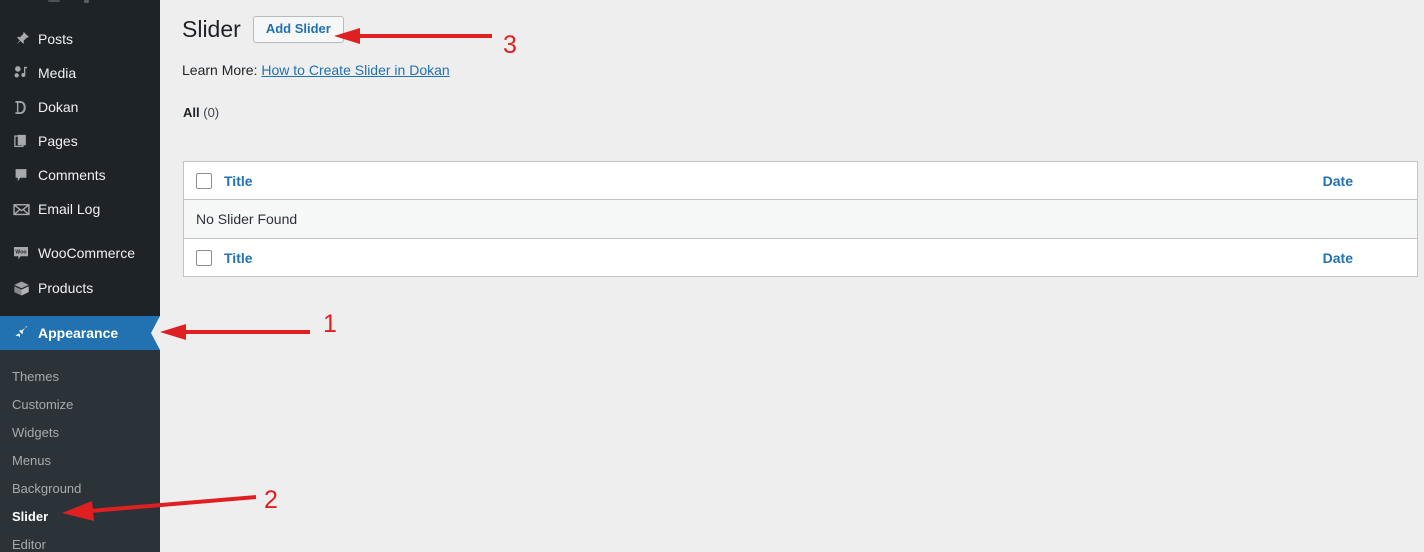 This screenshot has width=1424, height=552. Describe the element at coordinates (211, 112) in the screenshot. I see `filter-all-count: (0)` at that location.